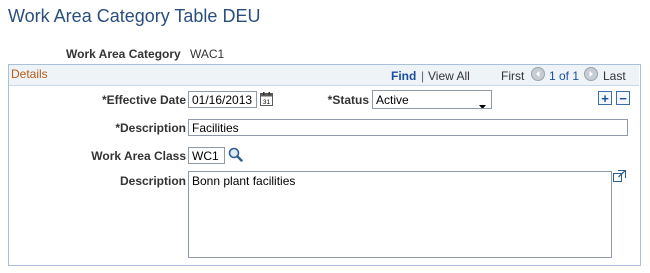 This screenshot has width=650, height=273. I want to click on effective-date-field: 01/16/2013, so click(222, 99).